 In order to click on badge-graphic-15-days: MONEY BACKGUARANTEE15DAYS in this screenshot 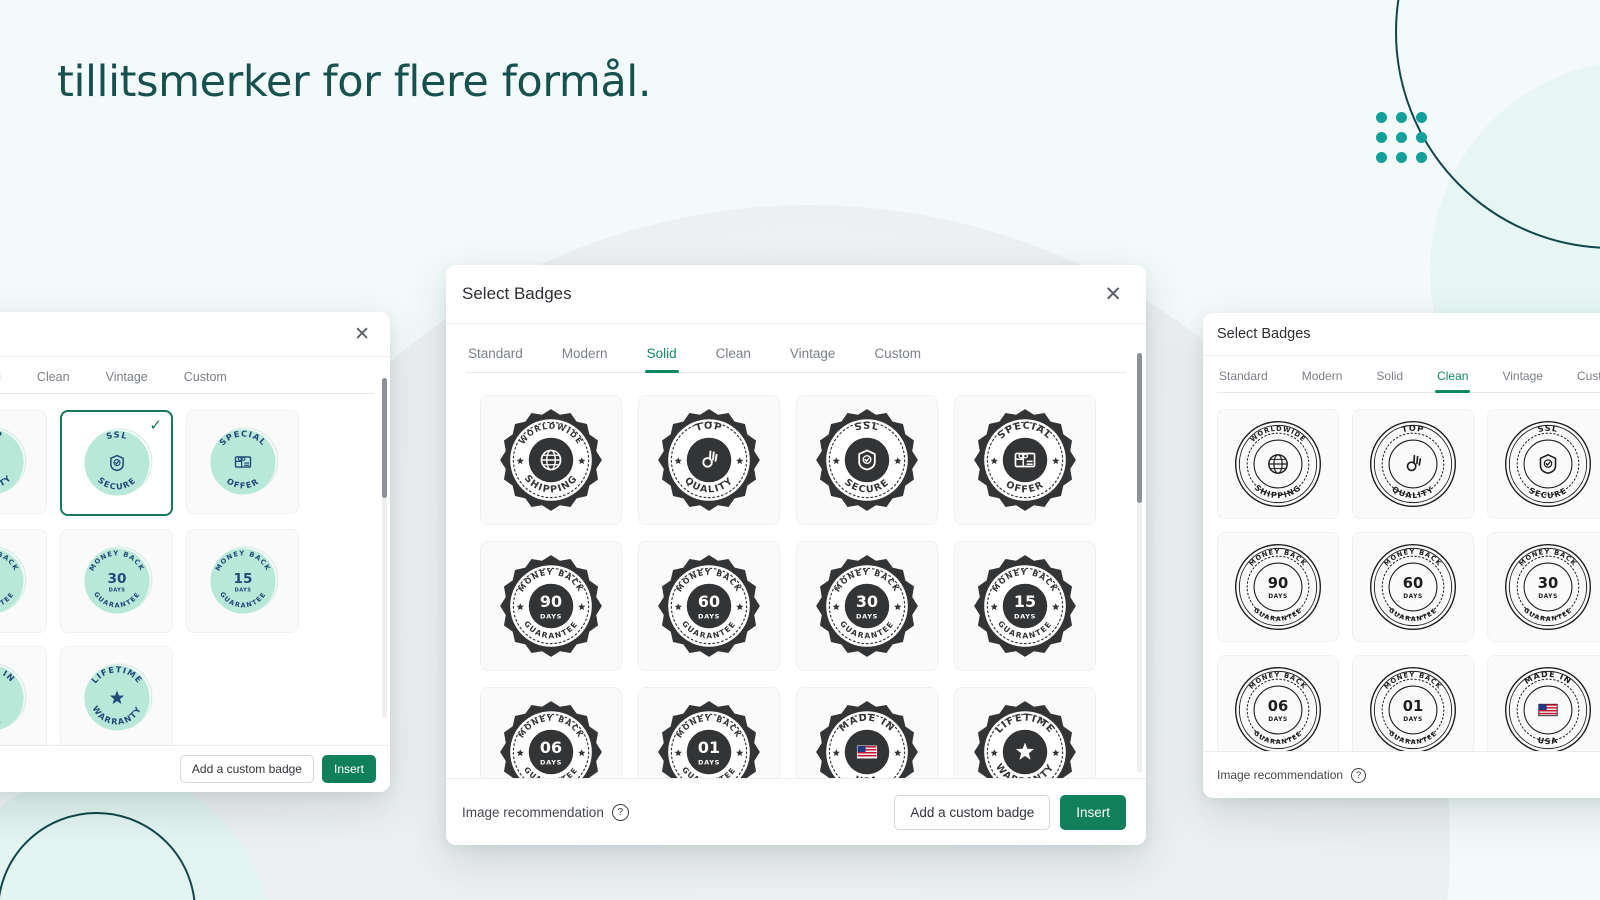, I will do `click(1025, 606)`.